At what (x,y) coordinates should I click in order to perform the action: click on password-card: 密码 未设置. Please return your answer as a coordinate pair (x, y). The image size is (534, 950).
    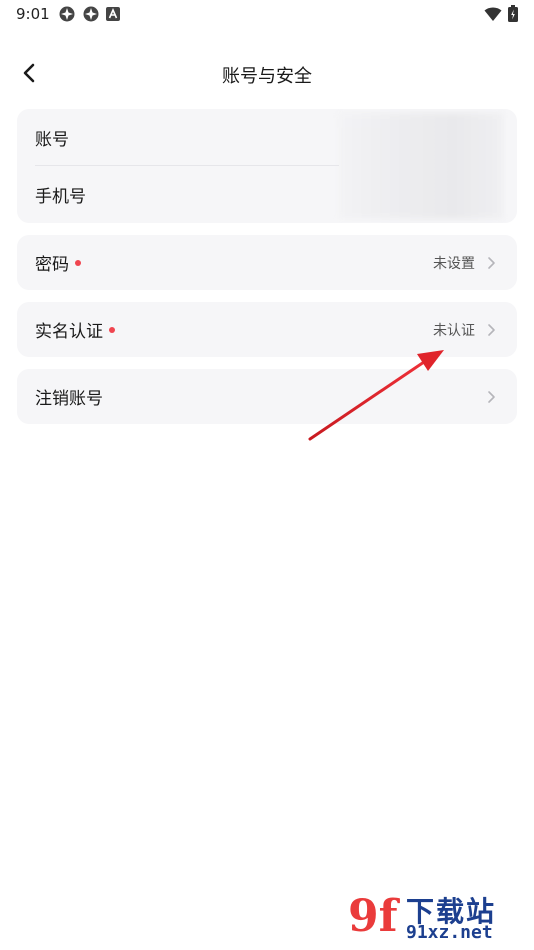
    Looking at the image, I should click on (267, 262).